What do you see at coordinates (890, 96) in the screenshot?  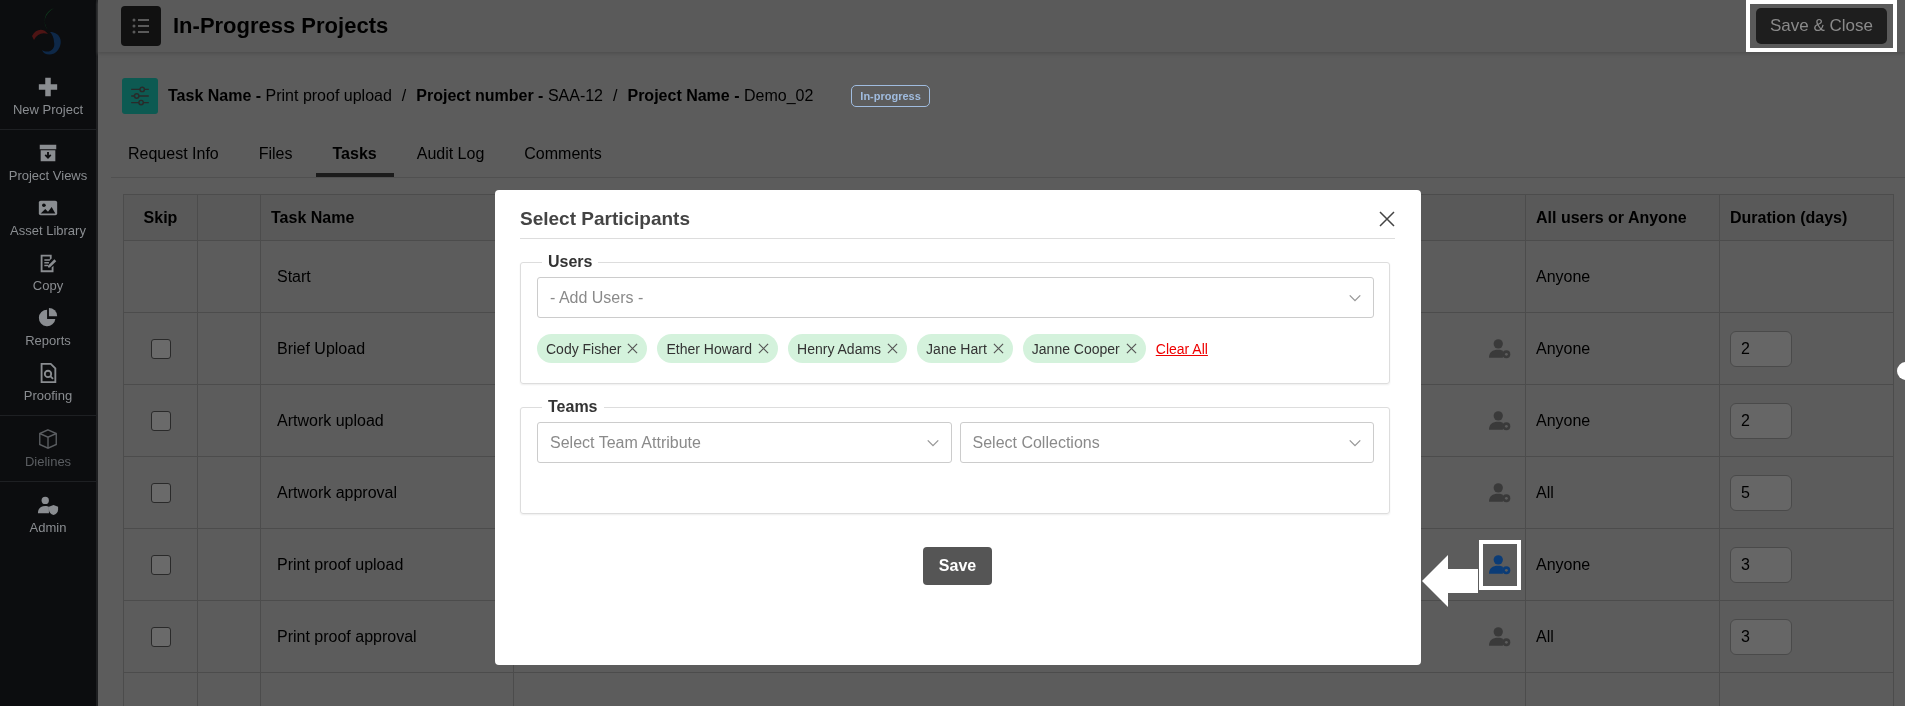 I see `status-badge: In-progress` at bounding box center [890, 96].